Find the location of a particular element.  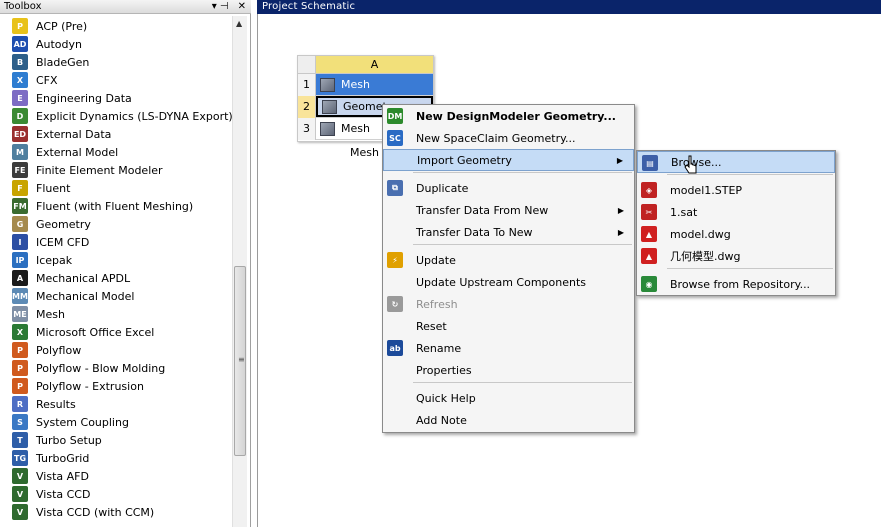

toolbox-item: X CFX is located at coordinates (116, 80).